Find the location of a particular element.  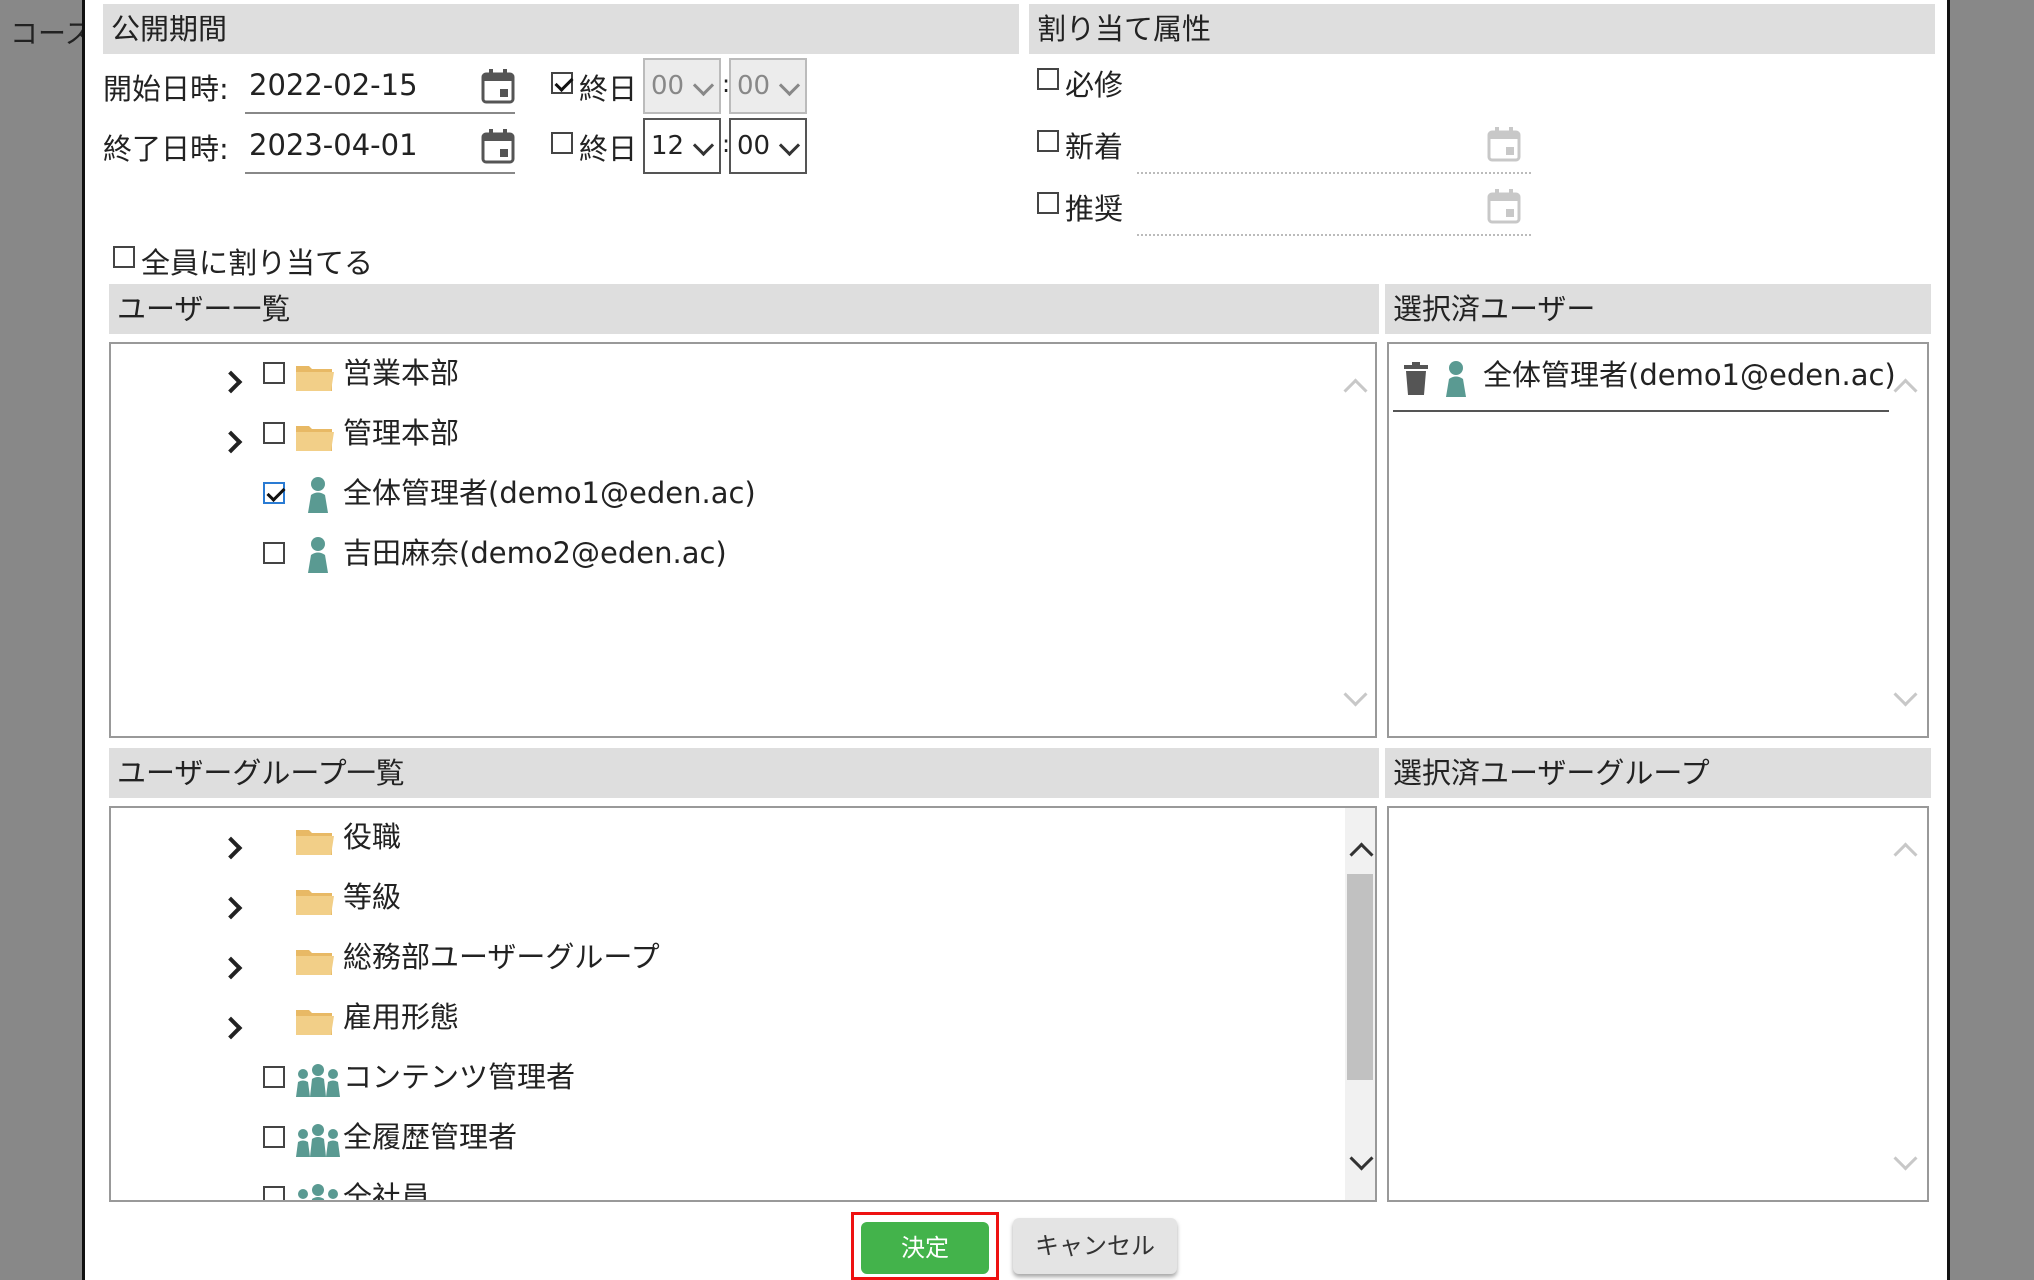

user-tree-label: 吉田麻奈(demo2@eden.ac) is located at coordinates (535, 553).